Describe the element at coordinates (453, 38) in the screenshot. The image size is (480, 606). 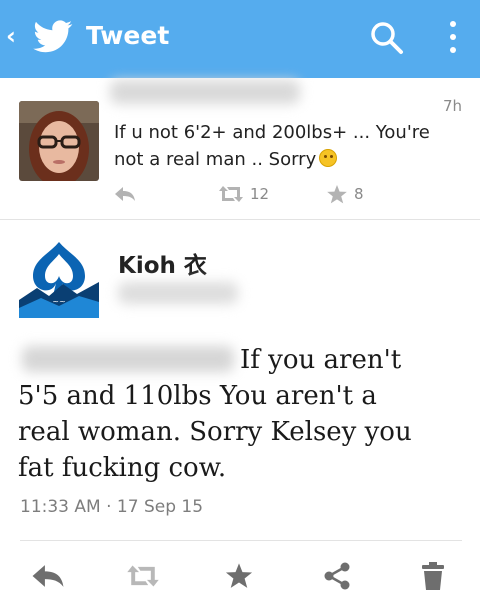
I see `overflow-menu-icon` at that location.